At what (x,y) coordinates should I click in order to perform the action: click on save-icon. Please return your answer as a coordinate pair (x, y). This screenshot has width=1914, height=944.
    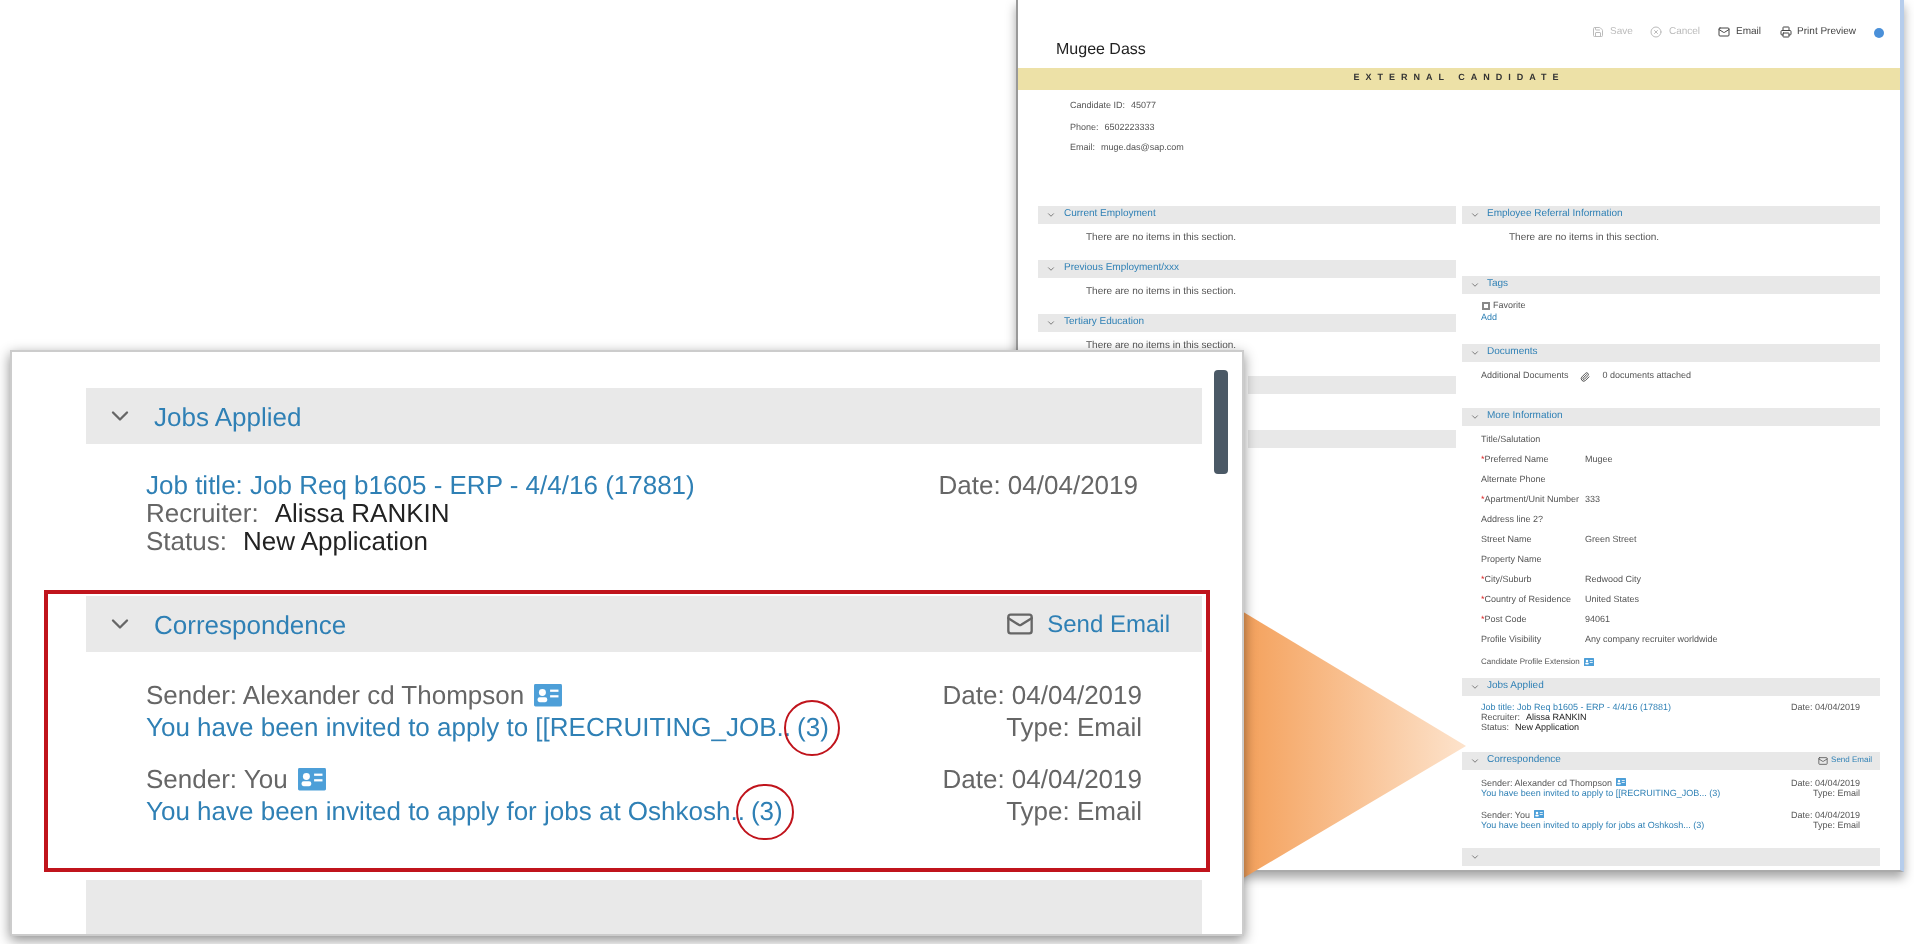
    Looking at the image, I should click on (1598, 32).